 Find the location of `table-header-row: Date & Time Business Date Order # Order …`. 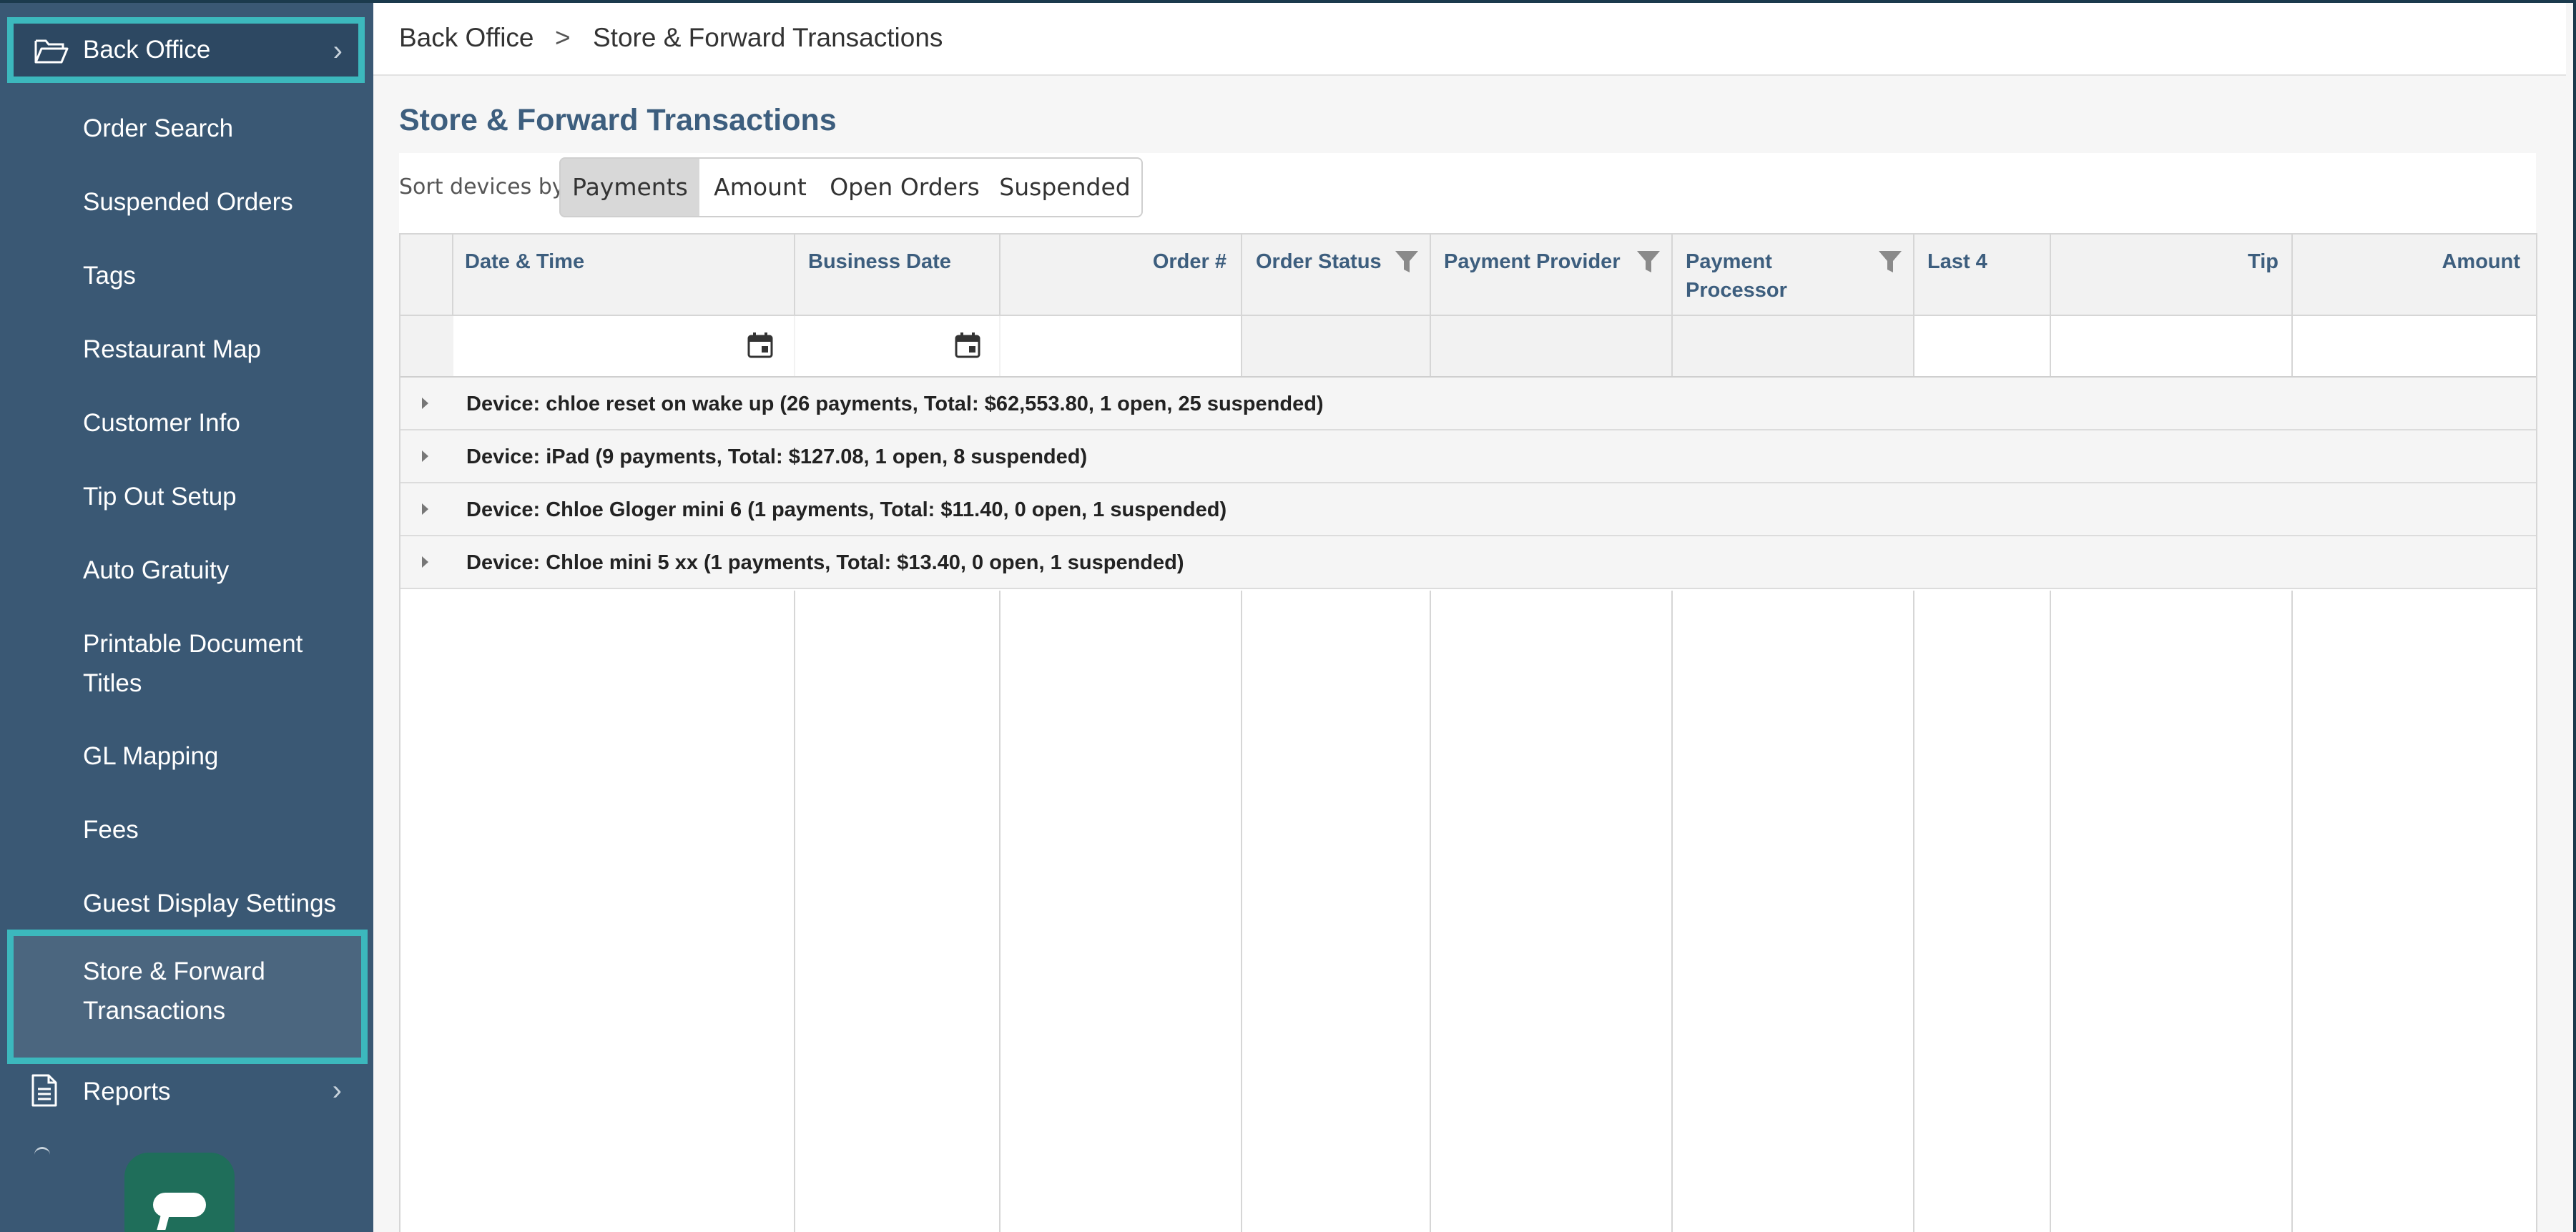

table-header-row: Date & Time Business Date Order # Order … is located at coordinates (1468, 274).